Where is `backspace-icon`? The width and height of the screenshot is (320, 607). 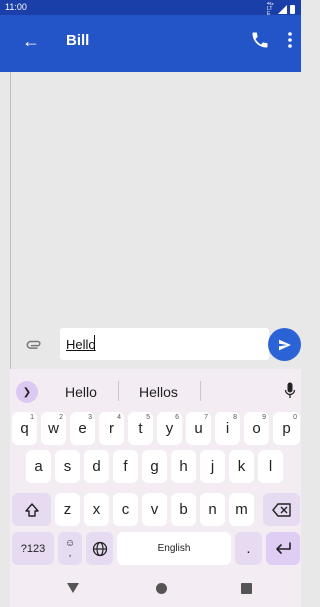
backspace-icon is located at coordinates (281, 509).